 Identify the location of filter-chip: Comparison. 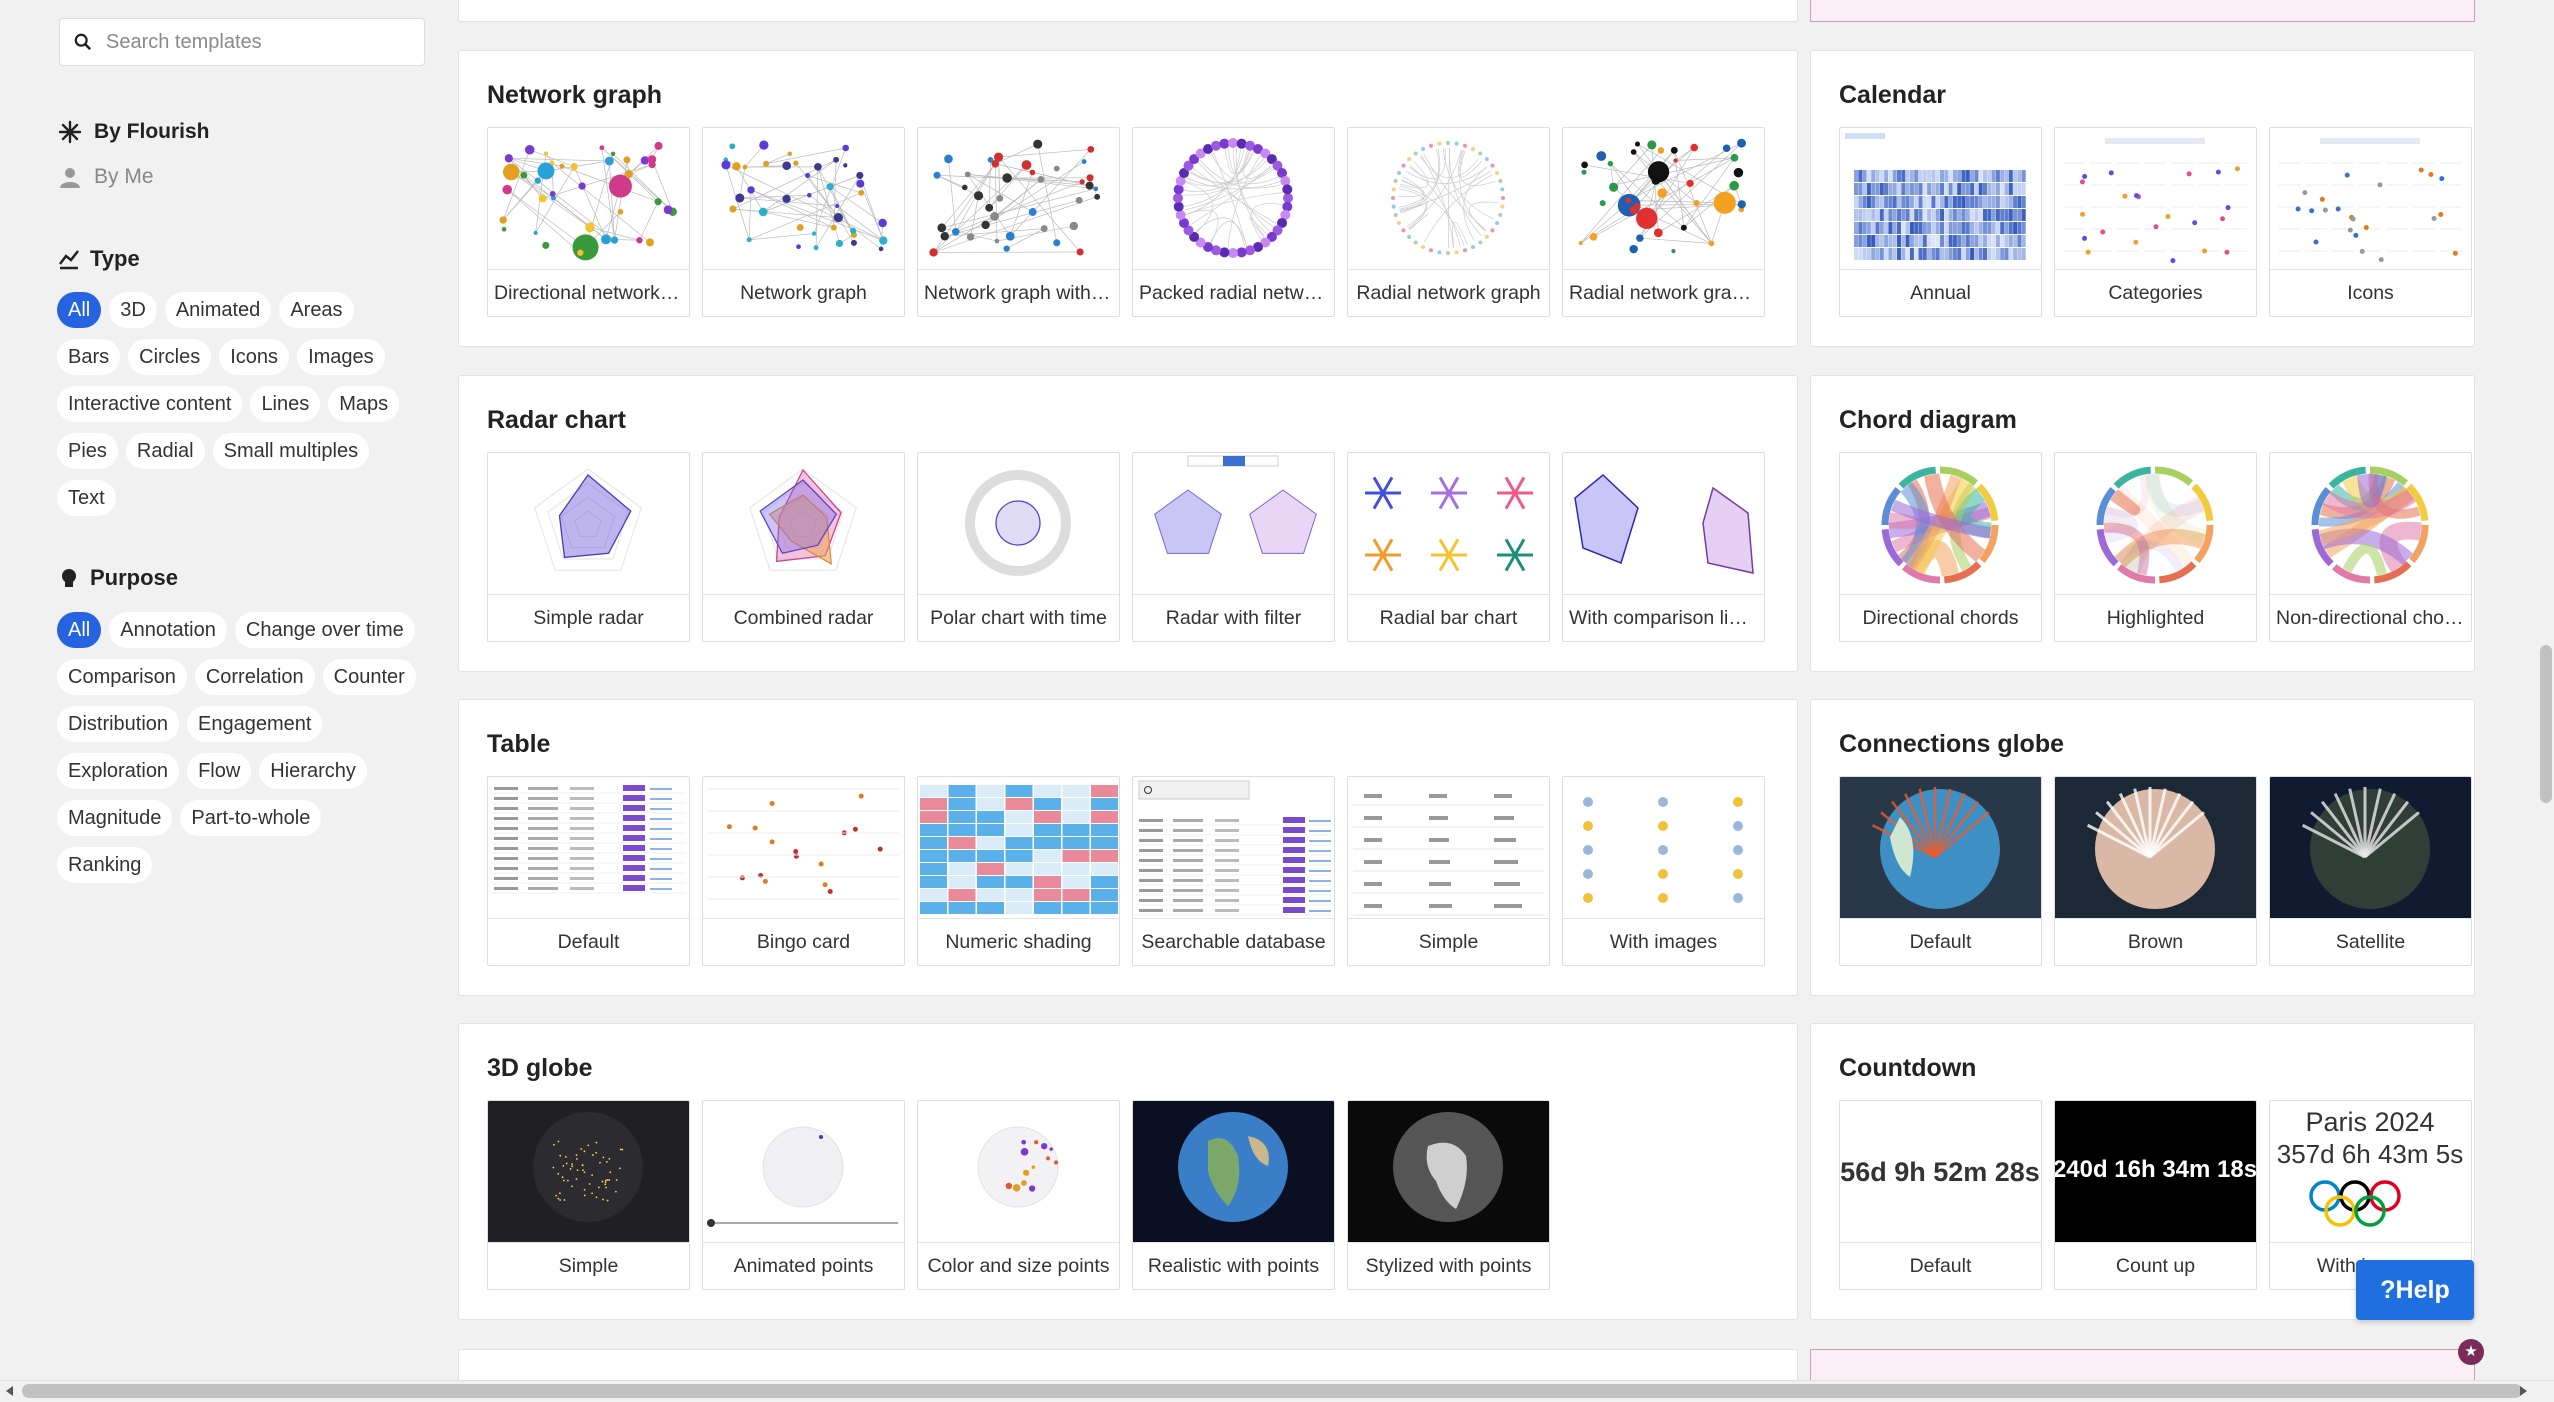
(122, 677).